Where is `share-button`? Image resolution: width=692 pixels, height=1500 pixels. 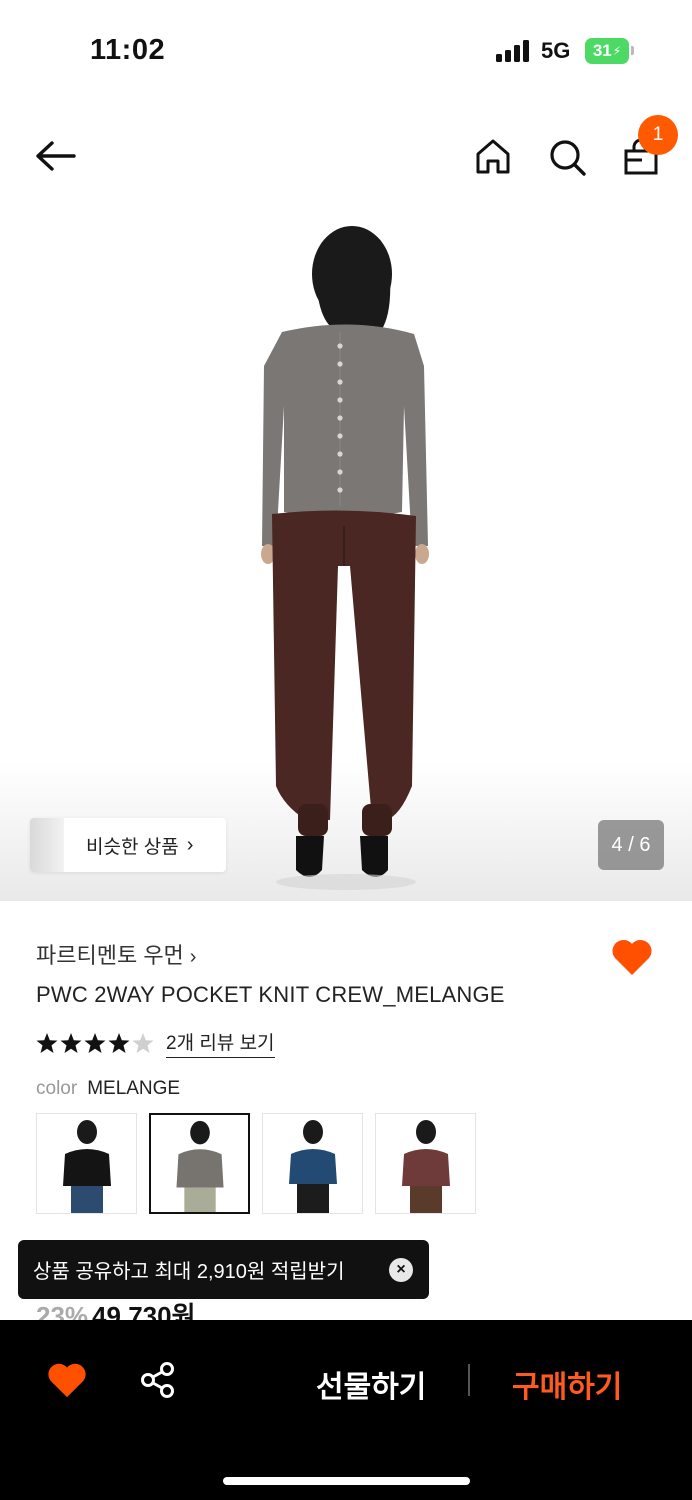
share-button is located at coordinates (158, 1380).